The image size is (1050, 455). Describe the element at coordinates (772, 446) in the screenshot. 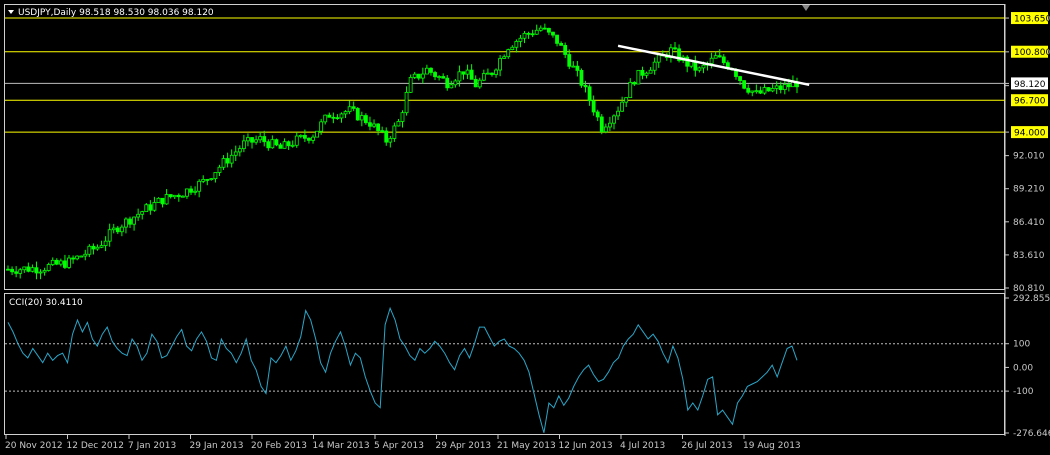

I see `x-tick-label: 19 Aug 2013` at that location.